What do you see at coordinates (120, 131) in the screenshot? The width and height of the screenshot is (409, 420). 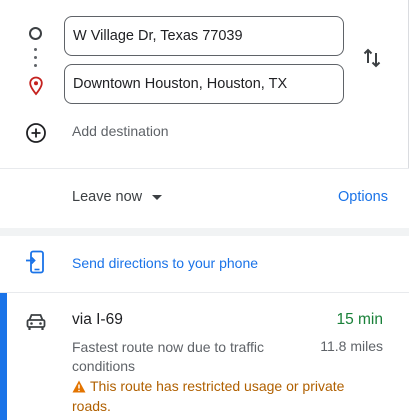 I see `add-destination-button: Add destination` at bounding box center [120, 131].